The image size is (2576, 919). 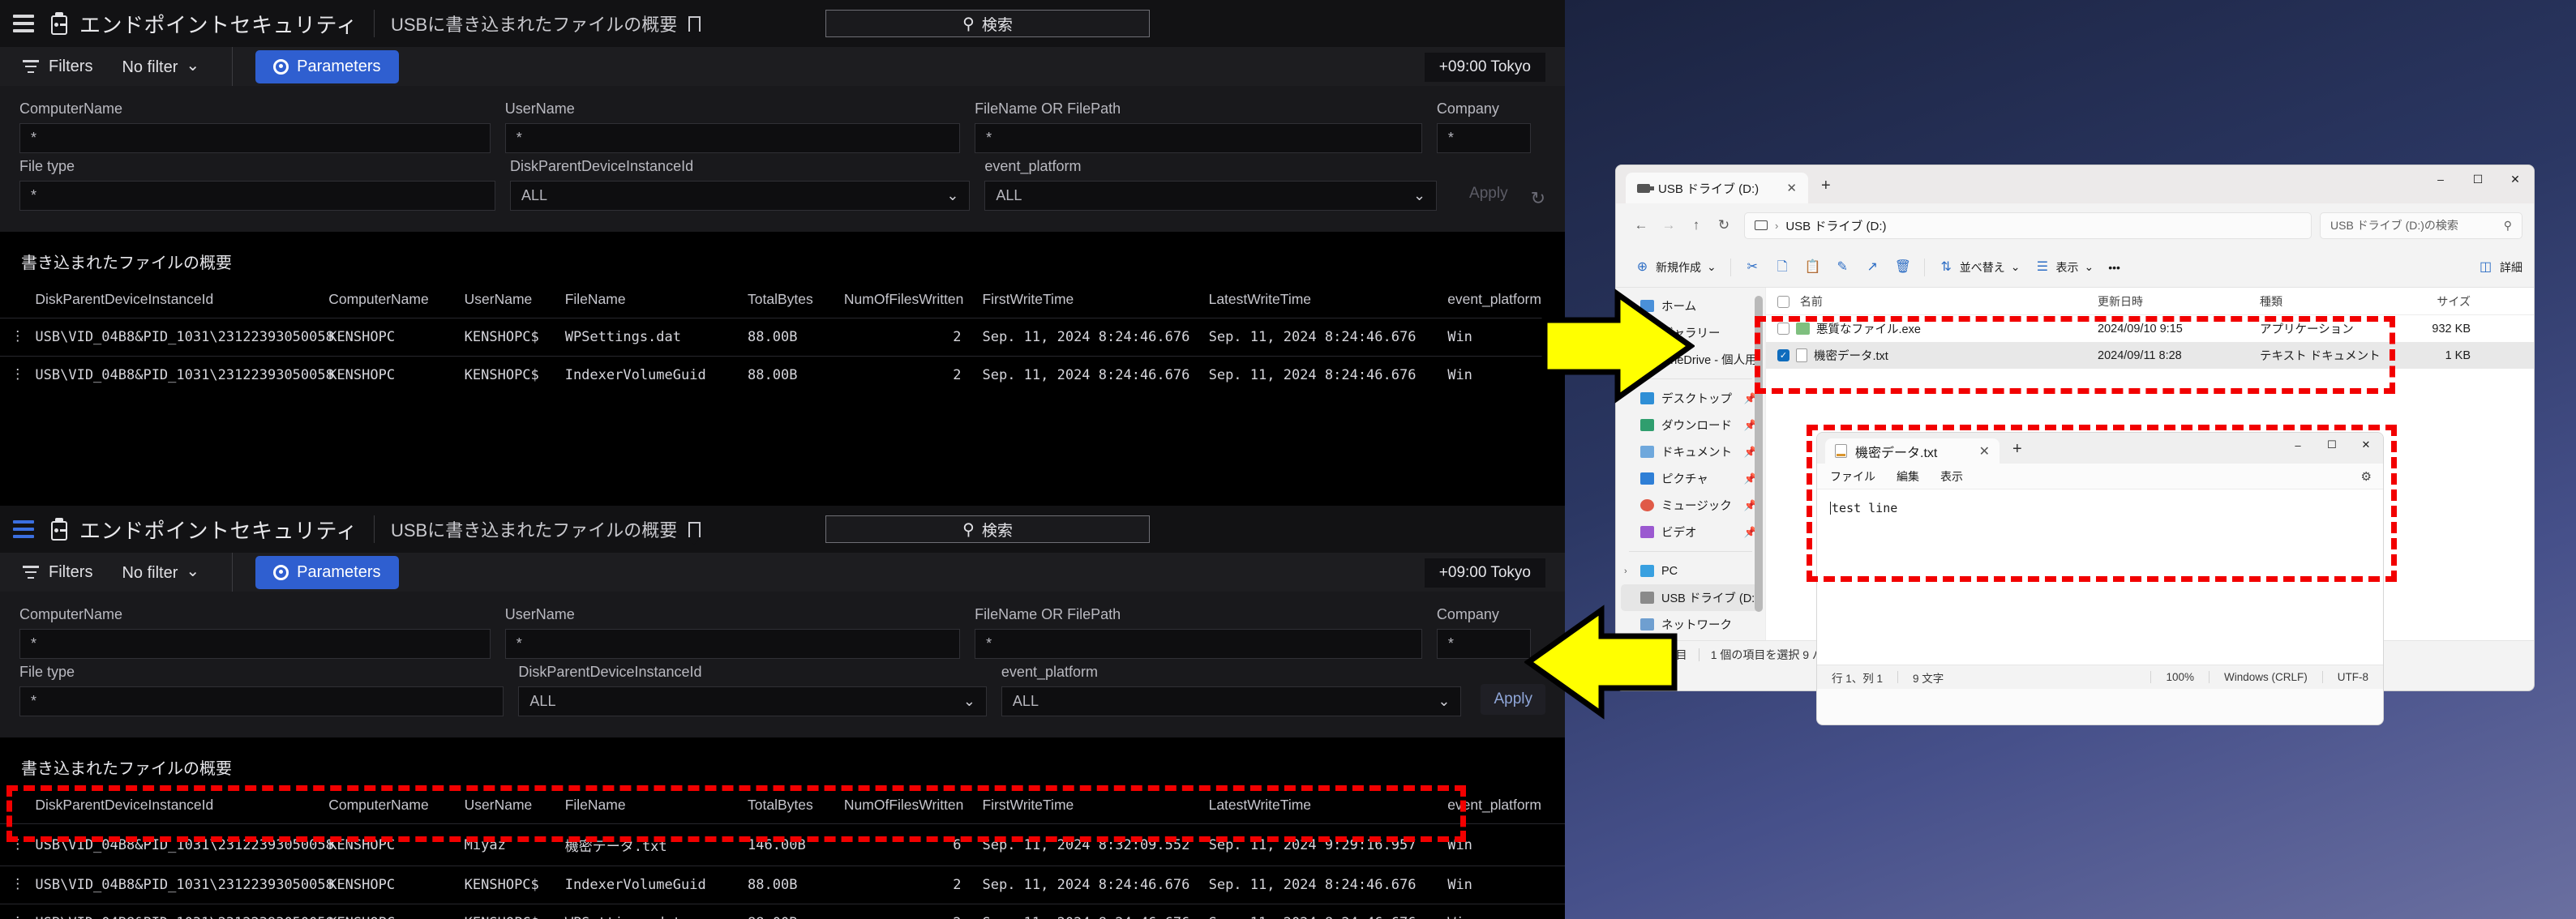 I want to click on sidebar-item-home: ホーム, so click(x=1690, y=306).